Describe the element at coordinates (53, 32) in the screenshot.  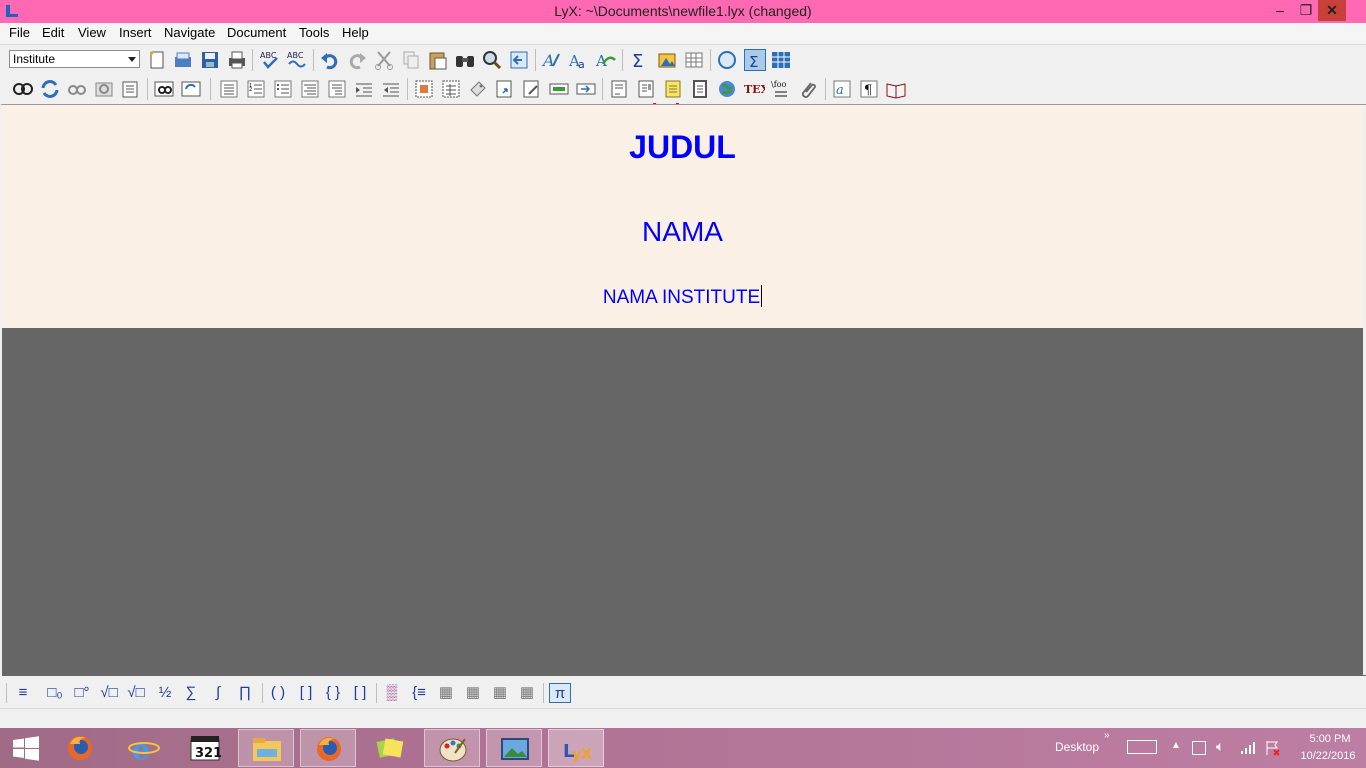
I see `menu-edit: Edit` at that location.